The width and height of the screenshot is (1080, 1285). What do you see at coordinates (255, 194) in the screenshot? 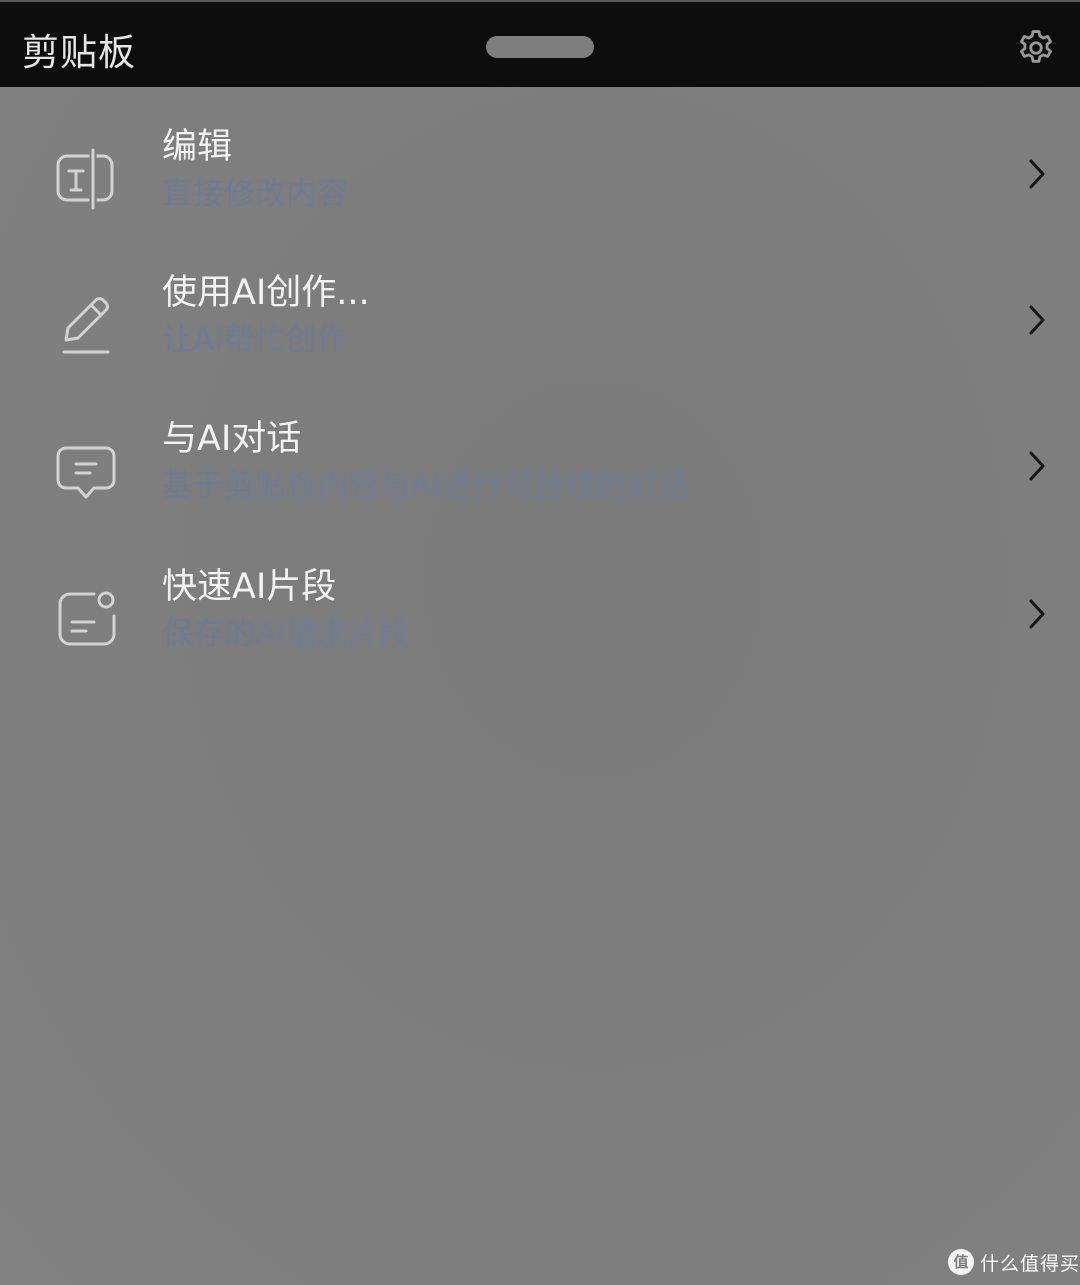
I see `menu-item-subtitle: 直接修改内容` at bounding box center [255, 194].